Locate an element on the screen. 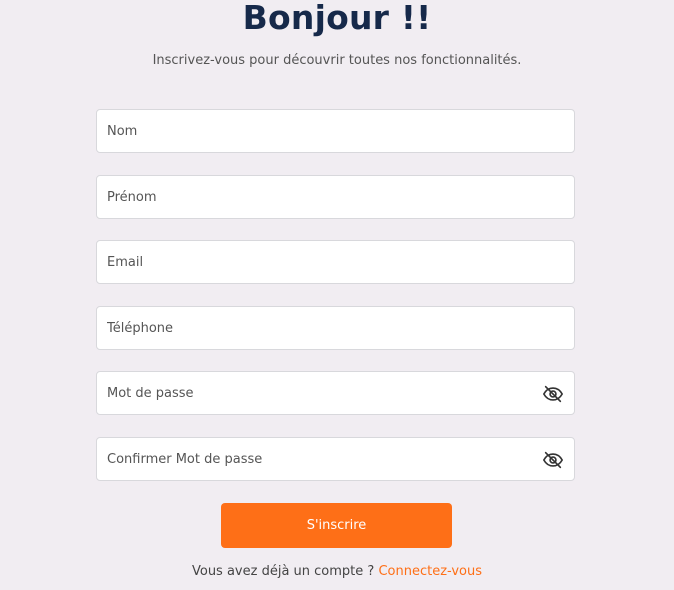 The height and width of the screenshot is (590, 674). password-input is located at coordinates (335, 393).